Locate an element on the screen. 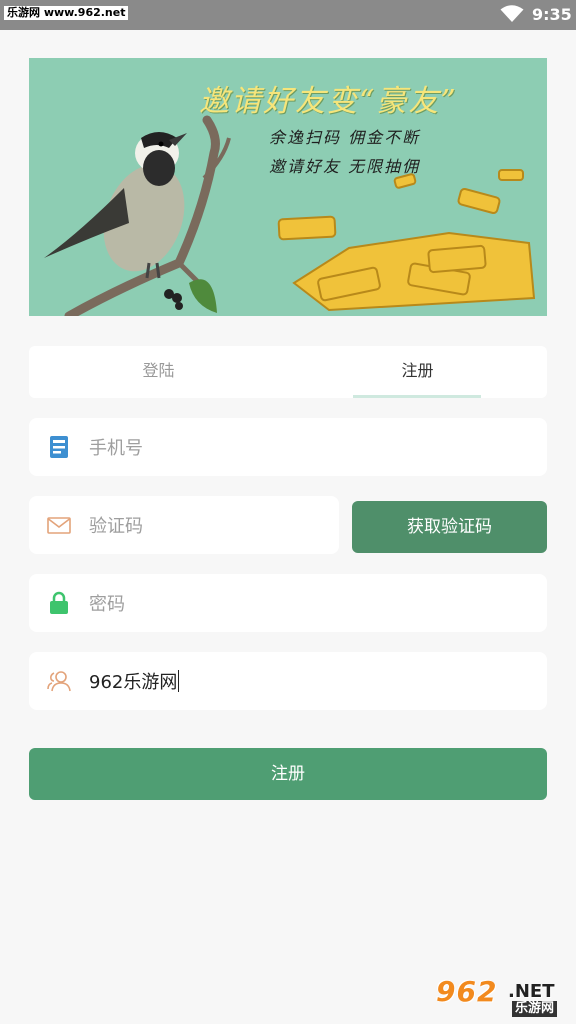 The height and width of the screenshot is (1024, 576). inviter-field: 962乐游网 is located at coordinates (288, 681).